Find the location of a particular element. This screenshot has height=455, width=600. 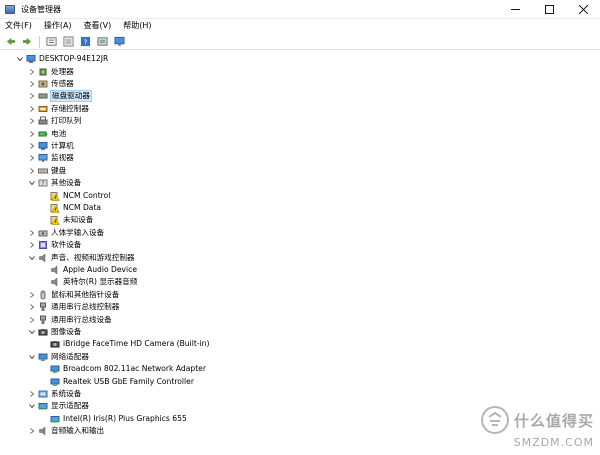

forward-button is located at coordinates (27, 42).